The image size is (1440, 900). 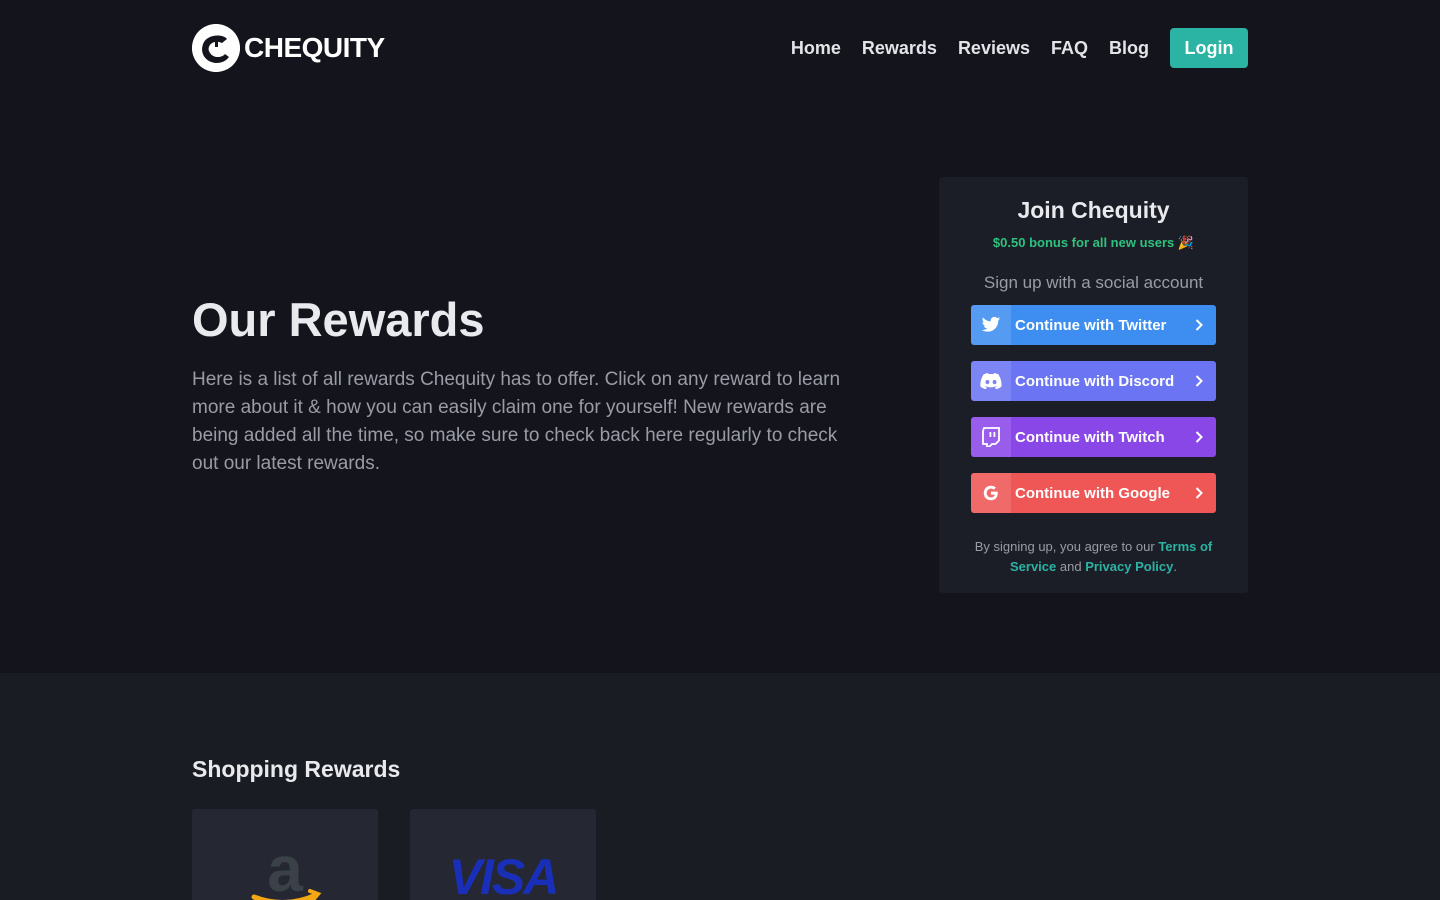 I want to click on nav-rewards: Rewards, so click(x=899, y=48).